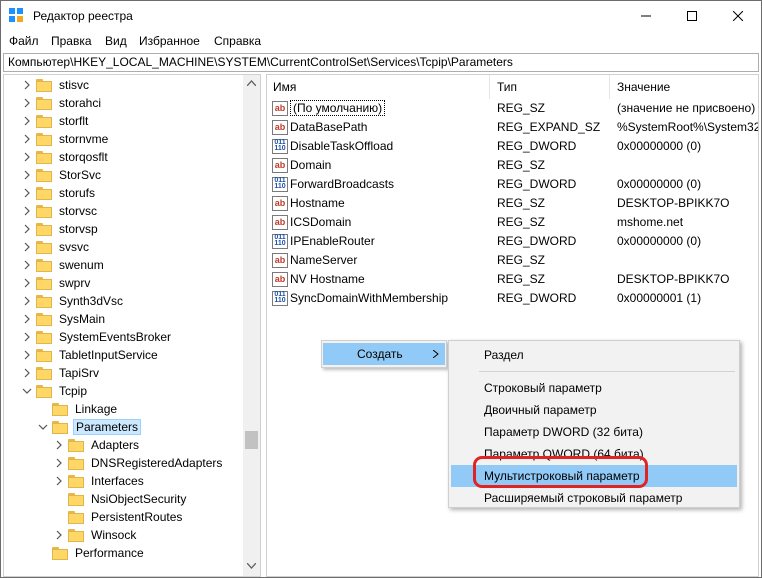  I want to click on submenu-item: Двоичный параметр, so click(594, 410).